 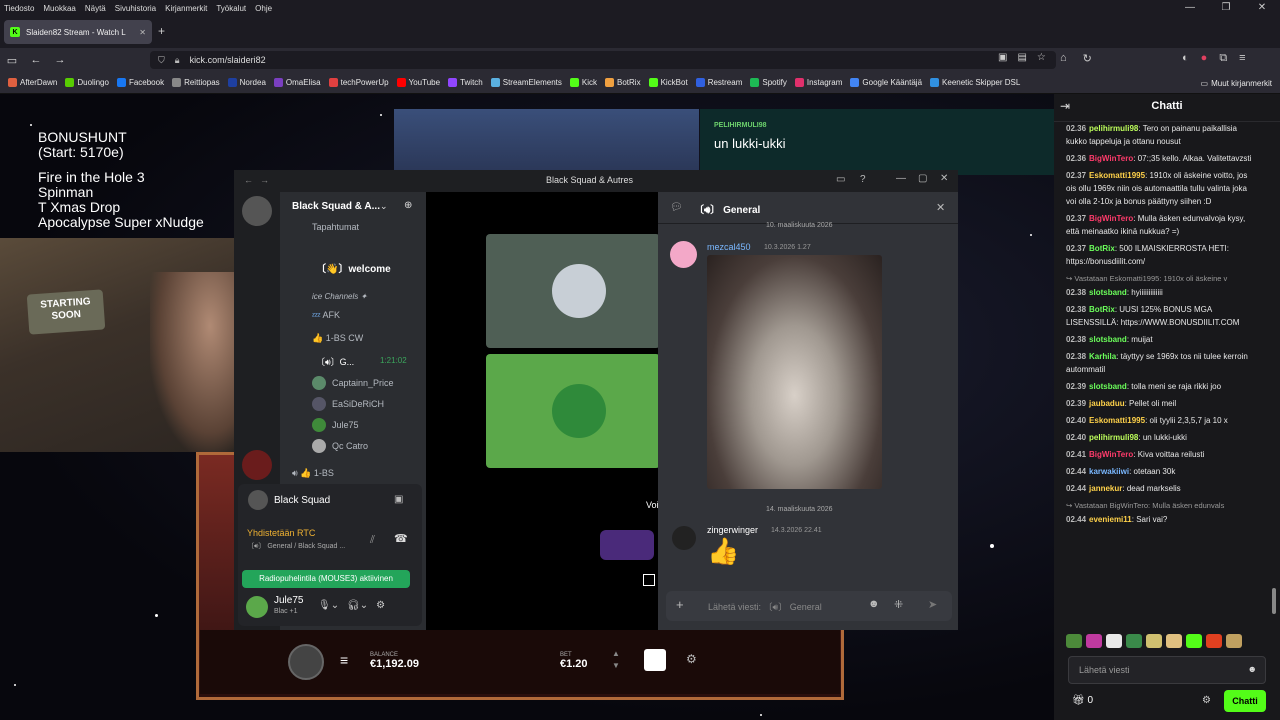 What do you see at coordinates (196, 82) in the screenshot?
I see `bookmark-reittiopas: Reittiopas` at bounding box center [196, 82].